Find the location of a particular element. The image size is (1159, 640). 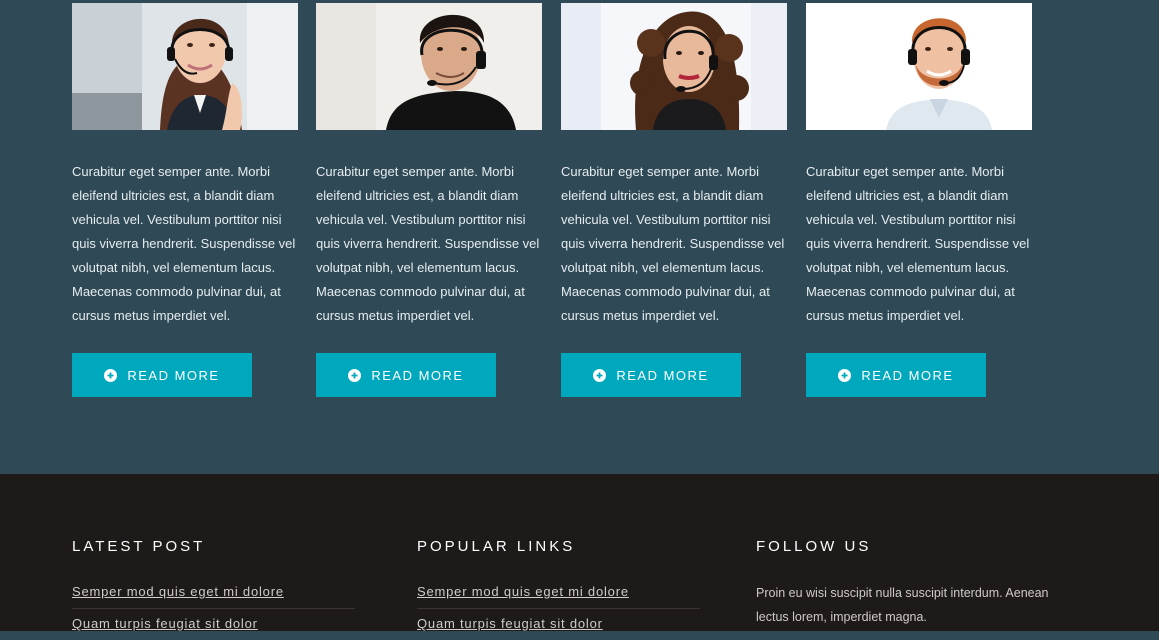

follow-us-heading: FOLLOW US is located at coordinates (814, 546).